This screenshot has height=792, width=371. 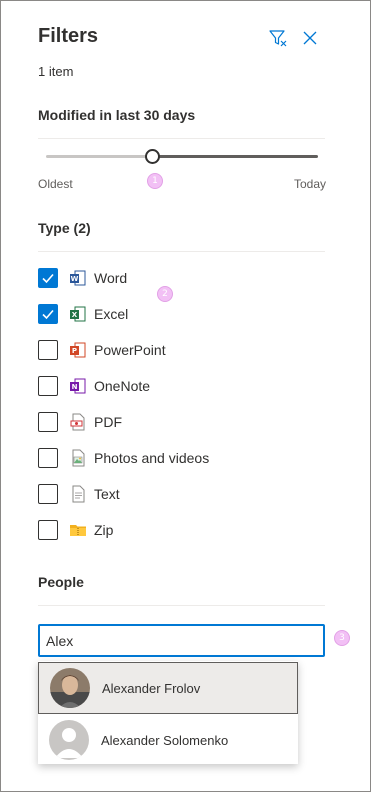 I want to click on clear-filter-icon, so click(x=278, y=38).